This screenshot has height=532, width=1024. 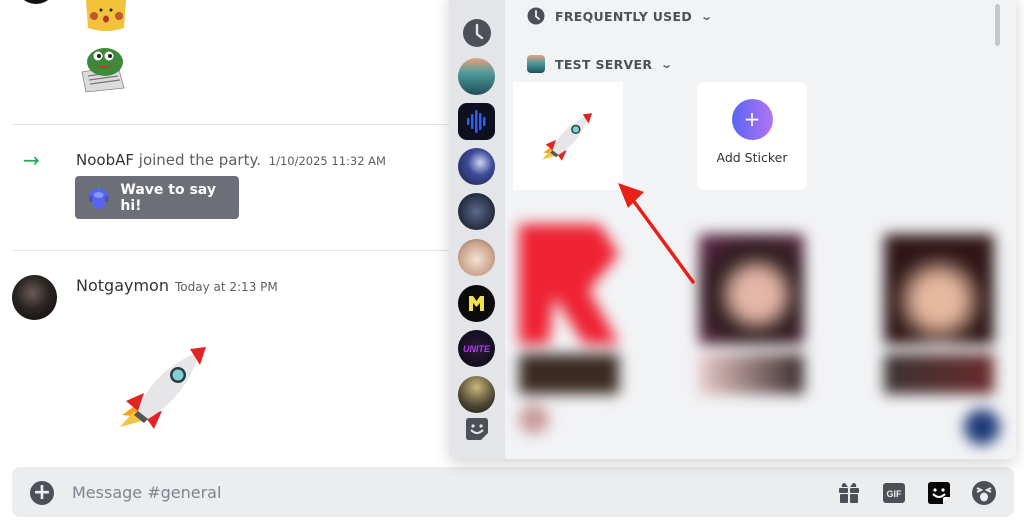 I want to click on wave-button: Wave to say hi!, so click(x=157, y=197).